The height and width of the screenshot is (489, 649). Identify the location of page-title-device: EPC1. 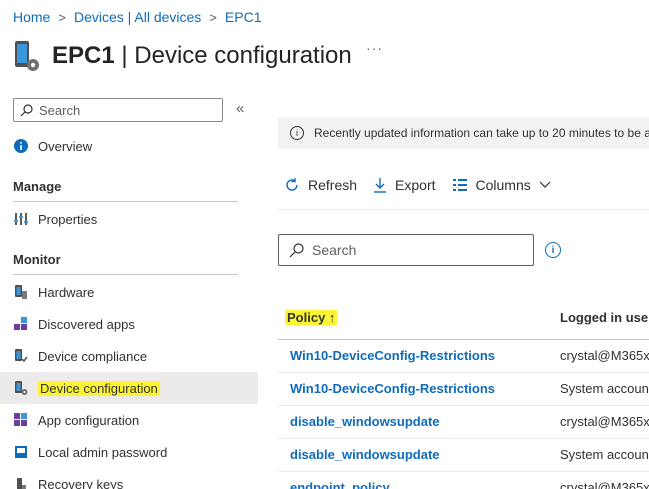
(83, 55).